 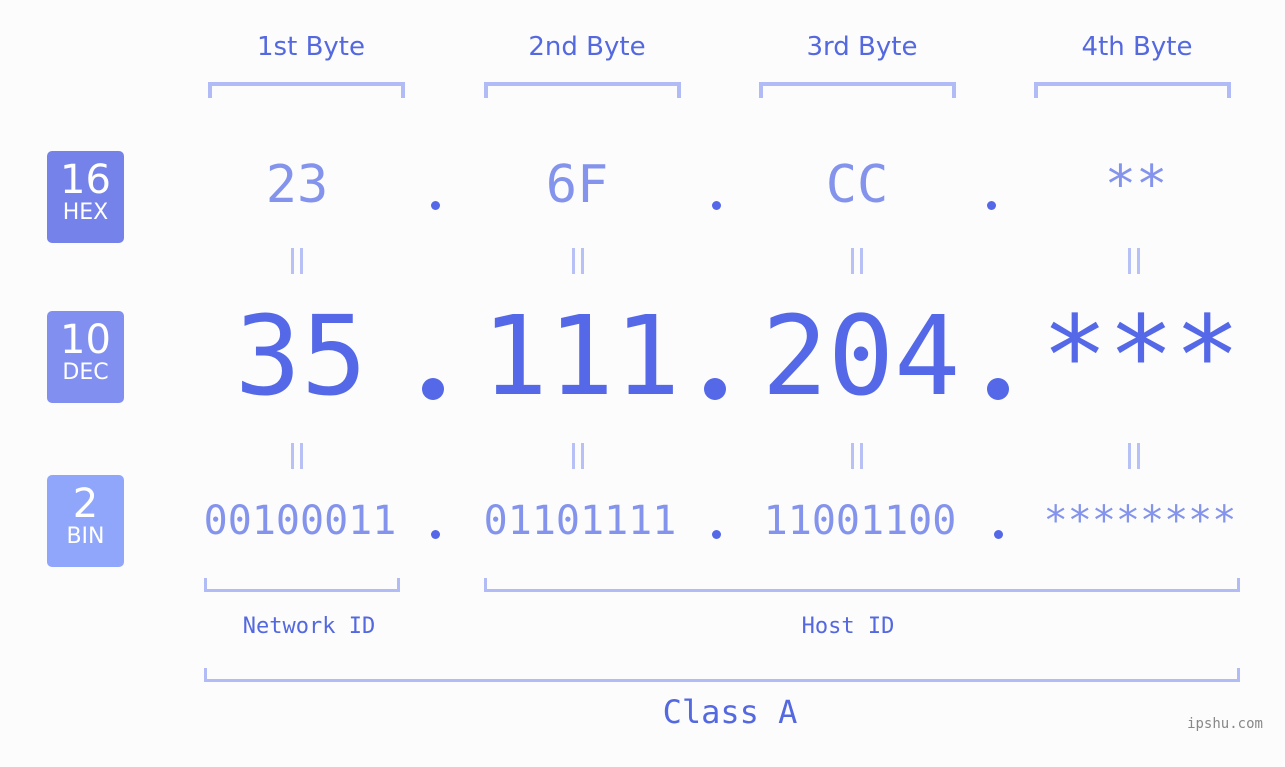 What do you see at coordinates (85, 504) in the screenshot?
I see `bin-badge-base: 2` at bounding box center [85, 504].